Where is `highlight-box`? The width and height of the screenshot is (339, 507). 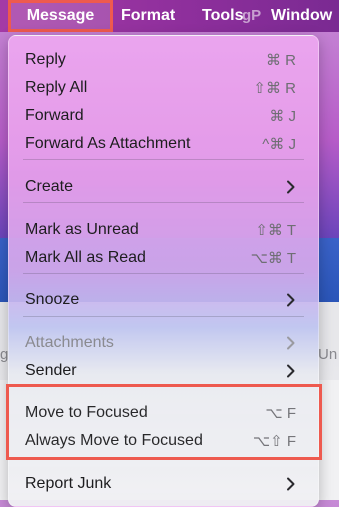 highlight-box is located at coordinates (164, 422).